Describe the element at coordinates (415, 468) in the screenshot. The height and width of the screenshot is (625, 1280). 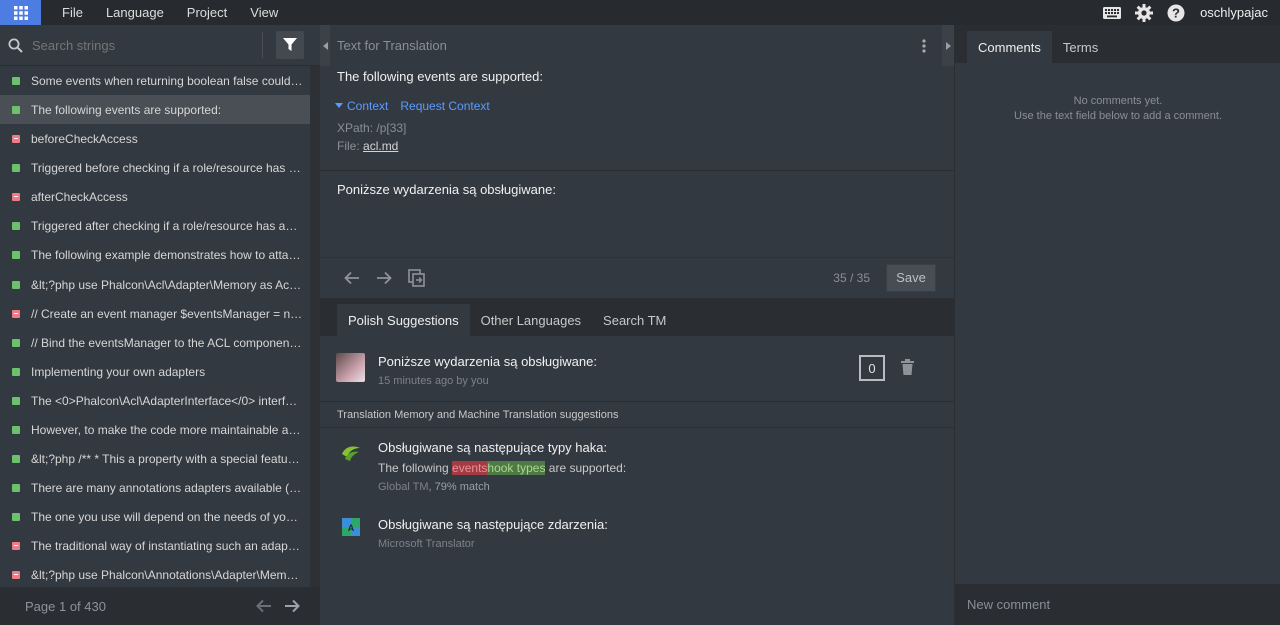
I see `tm-diff-text: The following` at that location.